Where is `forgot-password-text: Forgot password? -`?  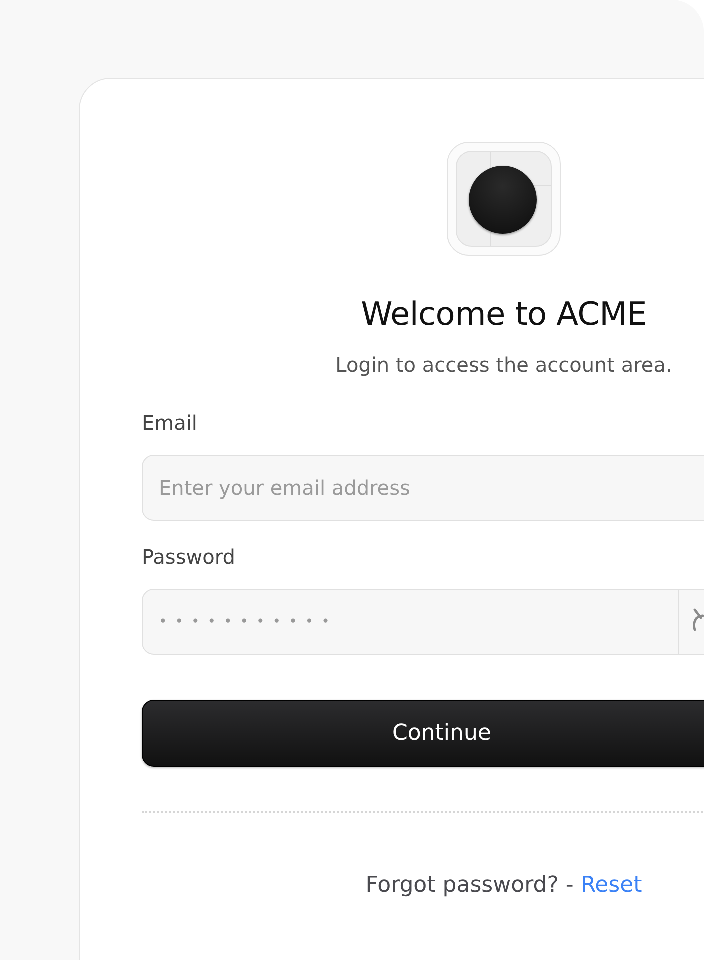 forgot-password-text: Forgot password? - is located at coordinates (470, 885).